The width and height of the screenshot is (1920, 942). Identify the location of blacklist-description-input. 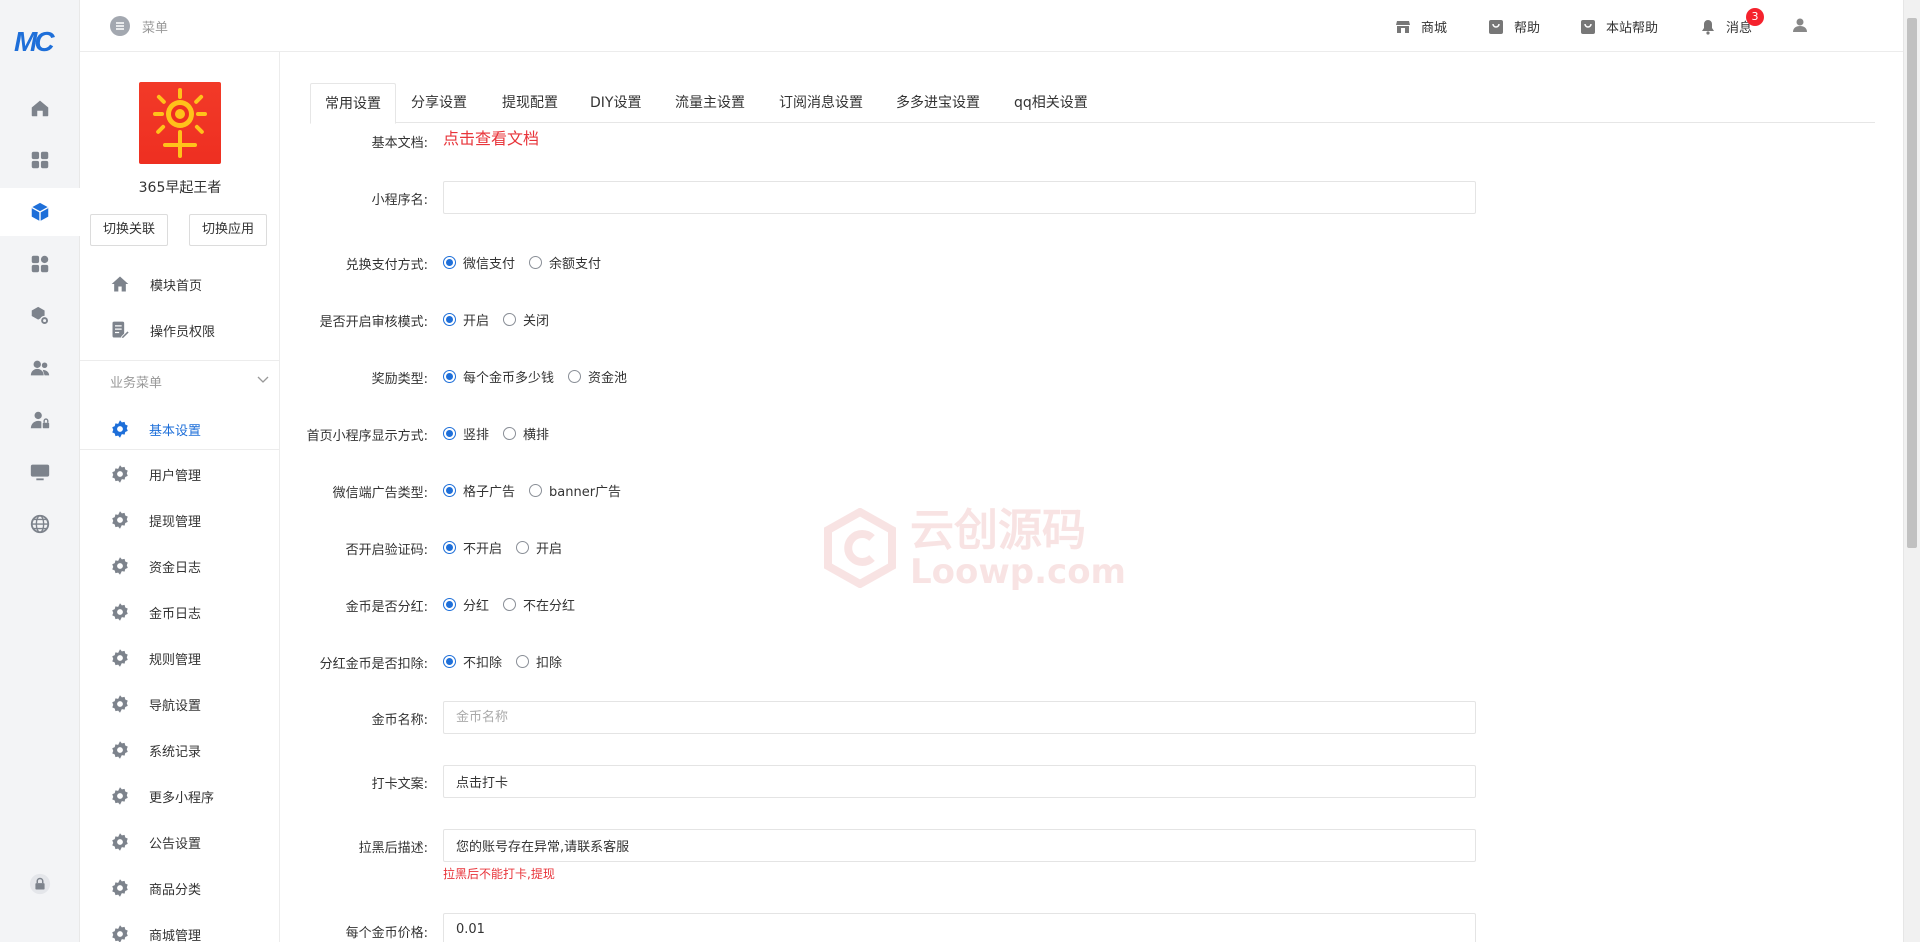
(959, 845).